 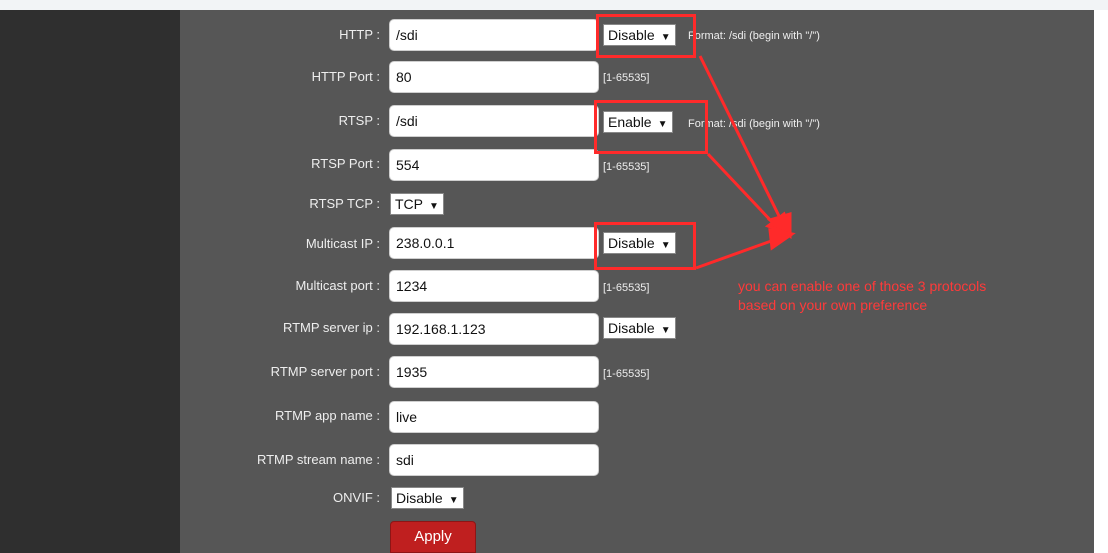 What do you see at coordinates (740, 137) in the screenshot?
I see `http-arrow-line` at bounding box center [740, 137].